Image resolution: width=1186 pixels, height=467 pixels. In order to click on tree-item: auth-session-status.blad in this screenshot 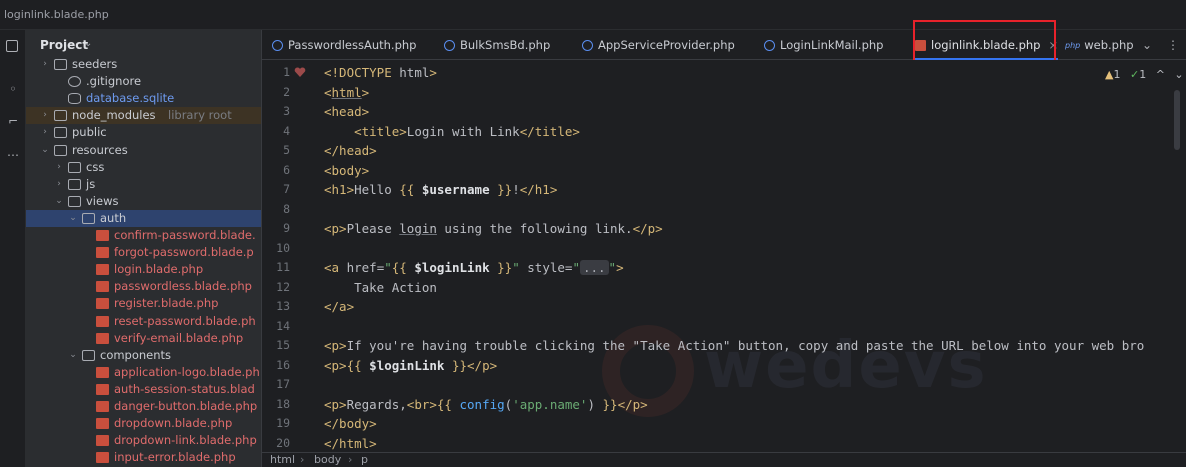, I will do `click(143, 389)`.